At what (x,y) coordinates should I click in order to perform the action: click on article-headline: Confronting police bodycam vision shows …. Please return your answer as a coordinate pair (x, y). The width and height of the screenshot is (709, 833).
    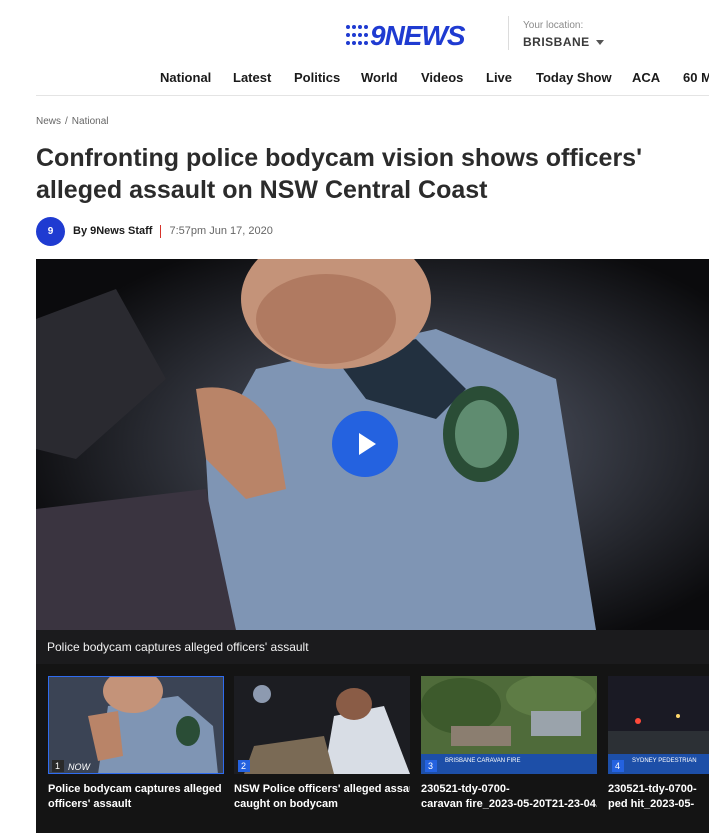
    Looking at the image, I should click on (371, 174).